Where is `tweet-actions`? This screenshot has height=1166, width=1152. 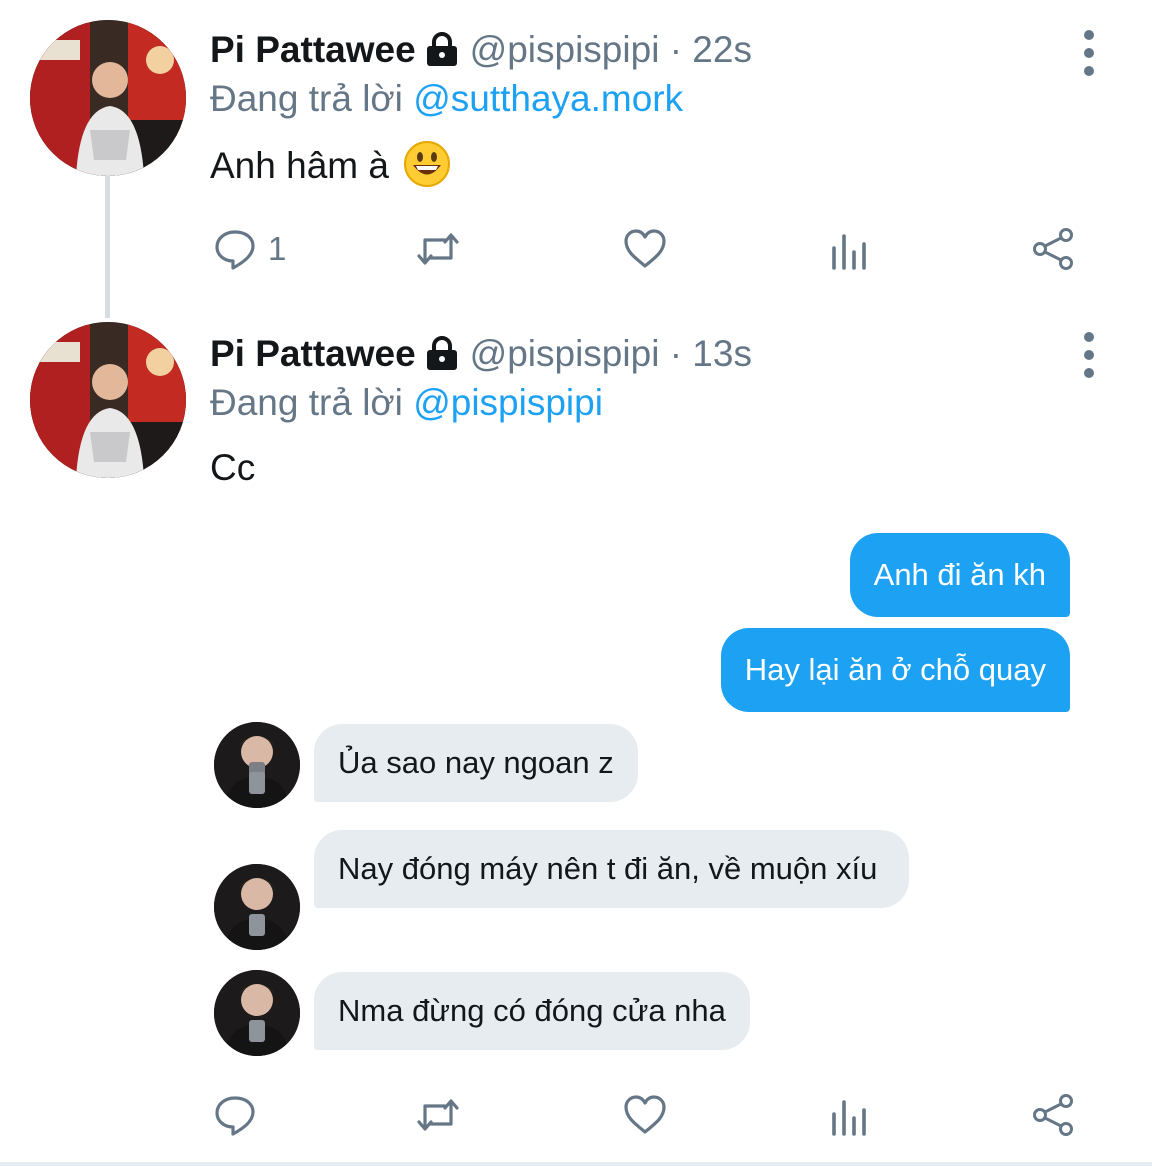 tweet-actions is located at coordinates (650, 1115).